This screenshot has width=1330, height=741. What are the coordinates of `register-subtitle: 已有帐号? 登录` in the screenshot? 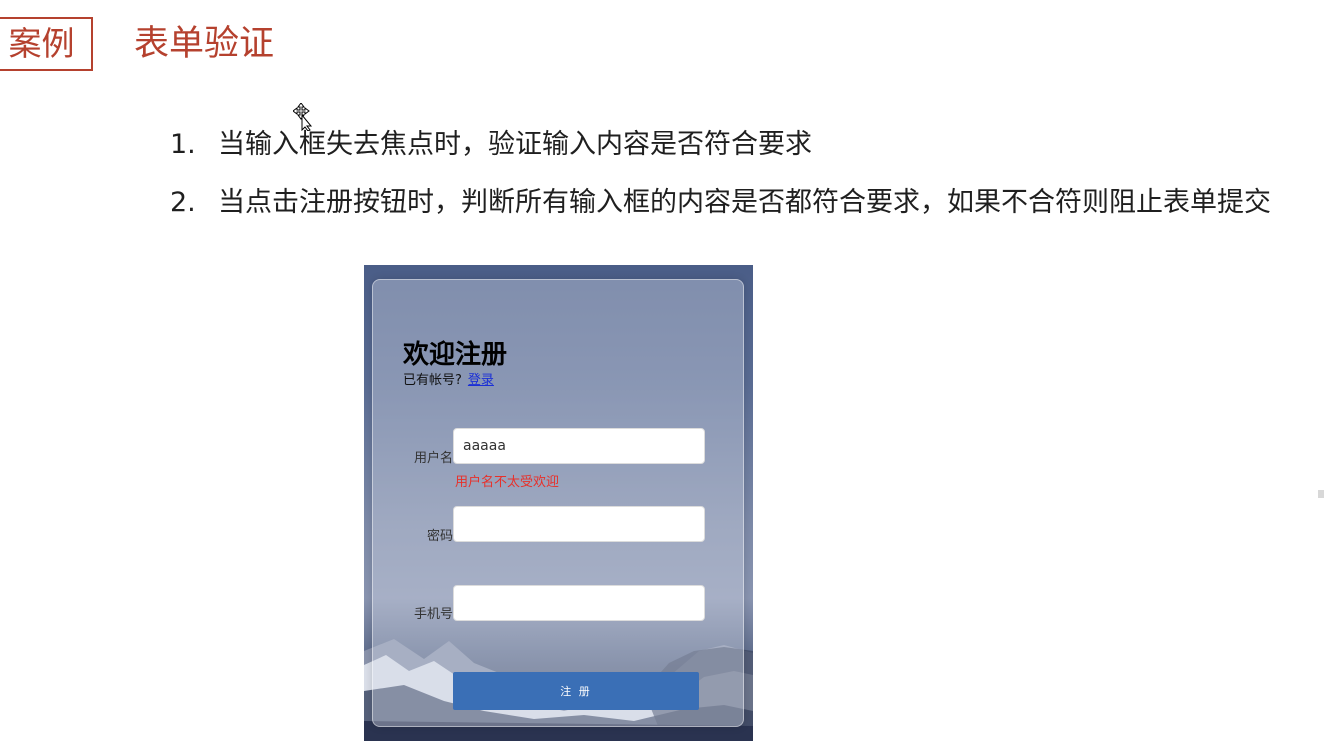 It's located at (448, 381).